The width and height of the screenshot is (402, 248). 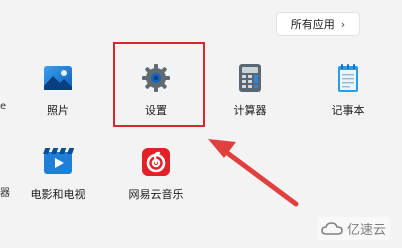 I want to click on calculator-icon, so click(x=250, y=78).